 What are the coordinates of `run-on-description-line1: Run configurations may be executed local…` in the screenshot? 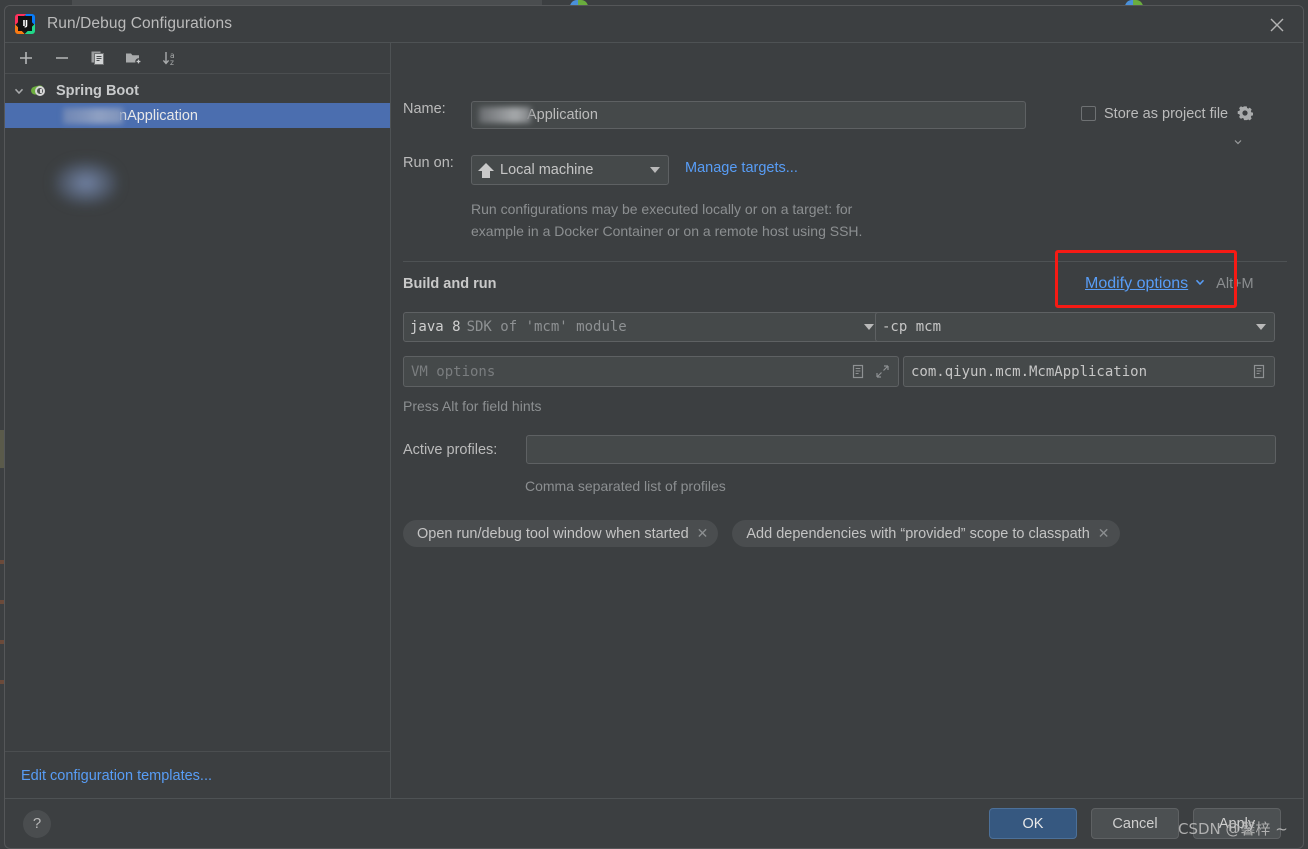 It's located at (662, 209).